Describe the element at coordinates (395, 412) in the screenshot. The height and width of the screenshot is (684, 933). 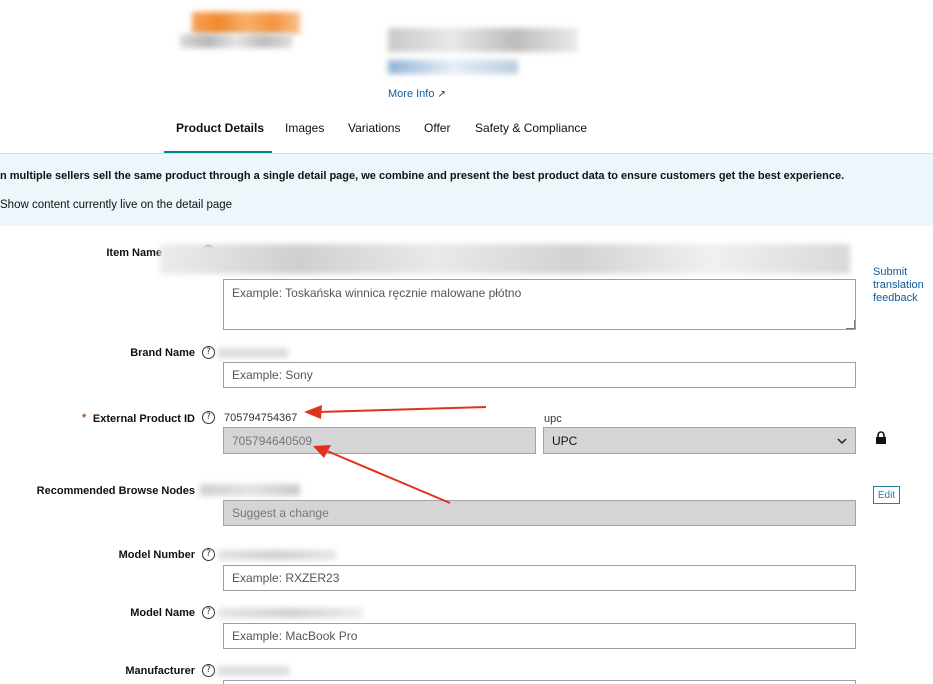
I see `annotation-arrow-current-id` at that location.